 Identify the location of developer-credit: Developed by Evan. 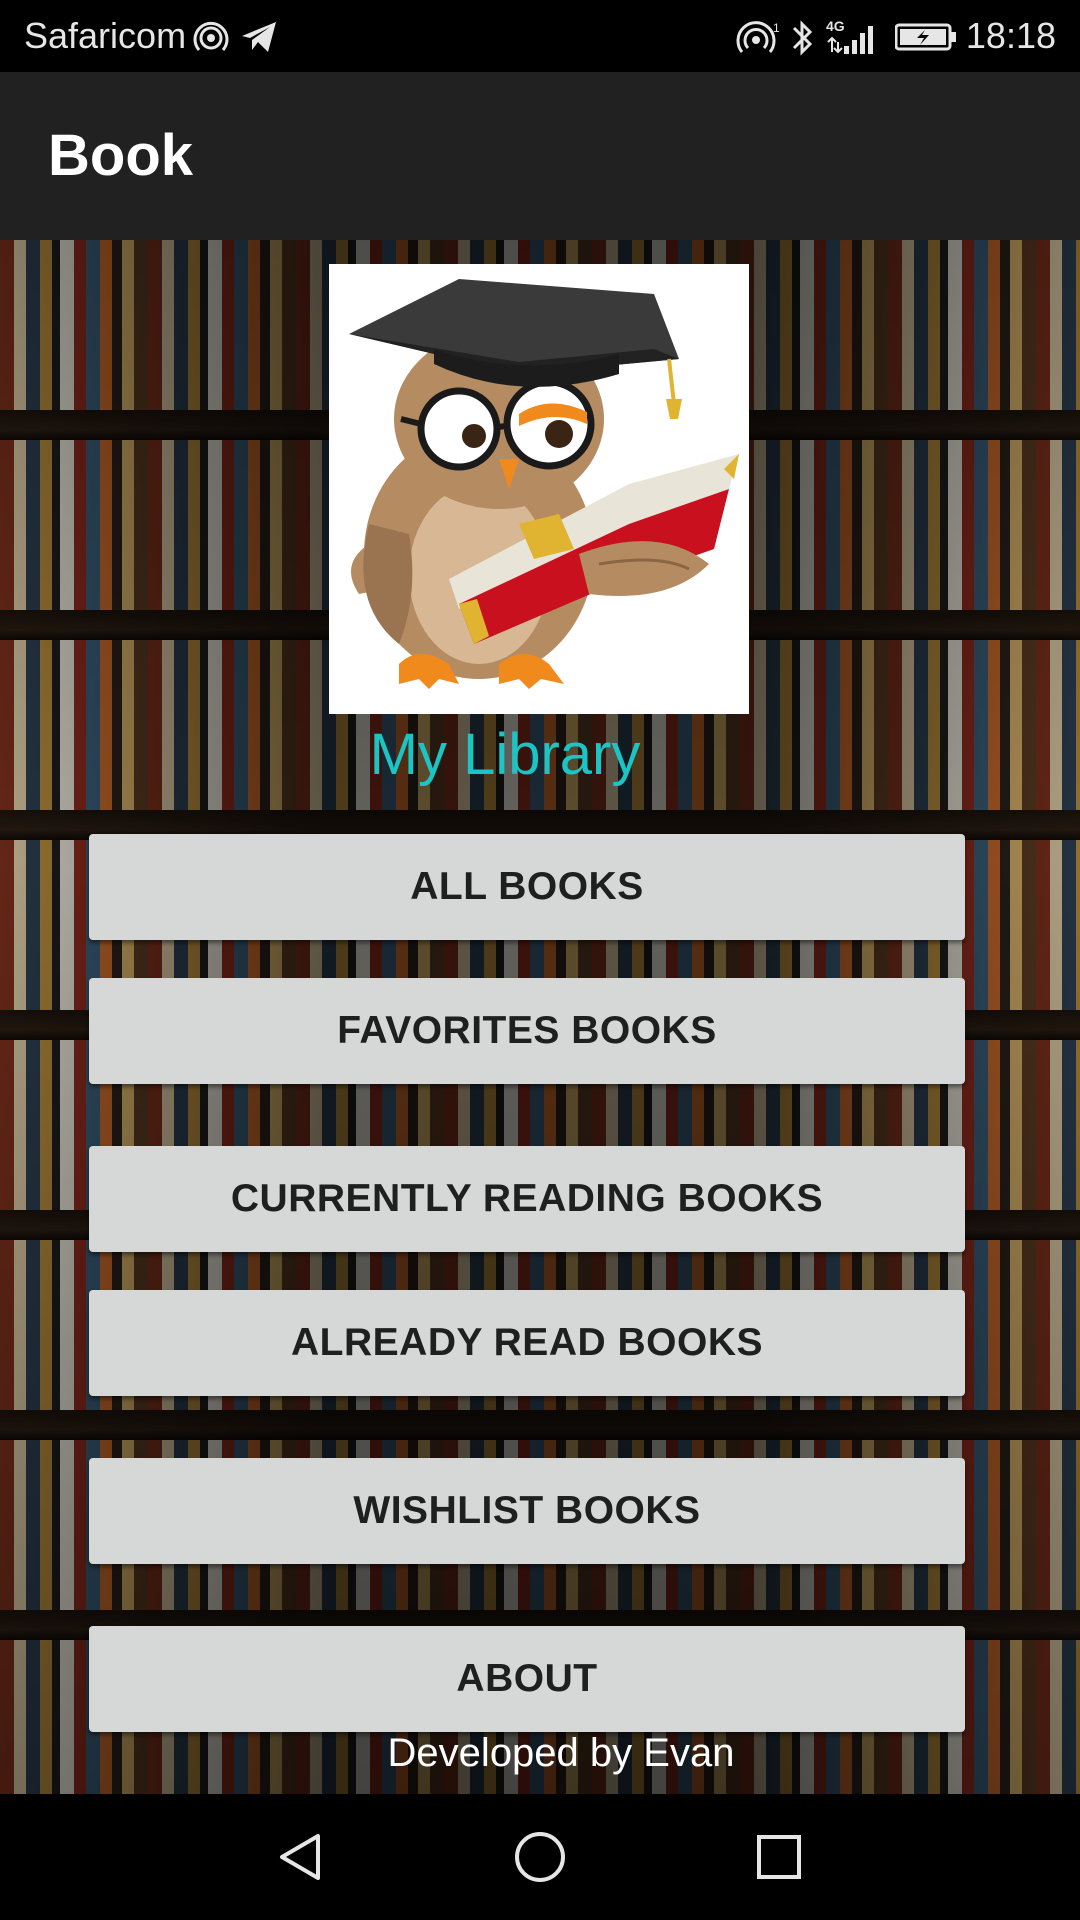
(561, 1753).